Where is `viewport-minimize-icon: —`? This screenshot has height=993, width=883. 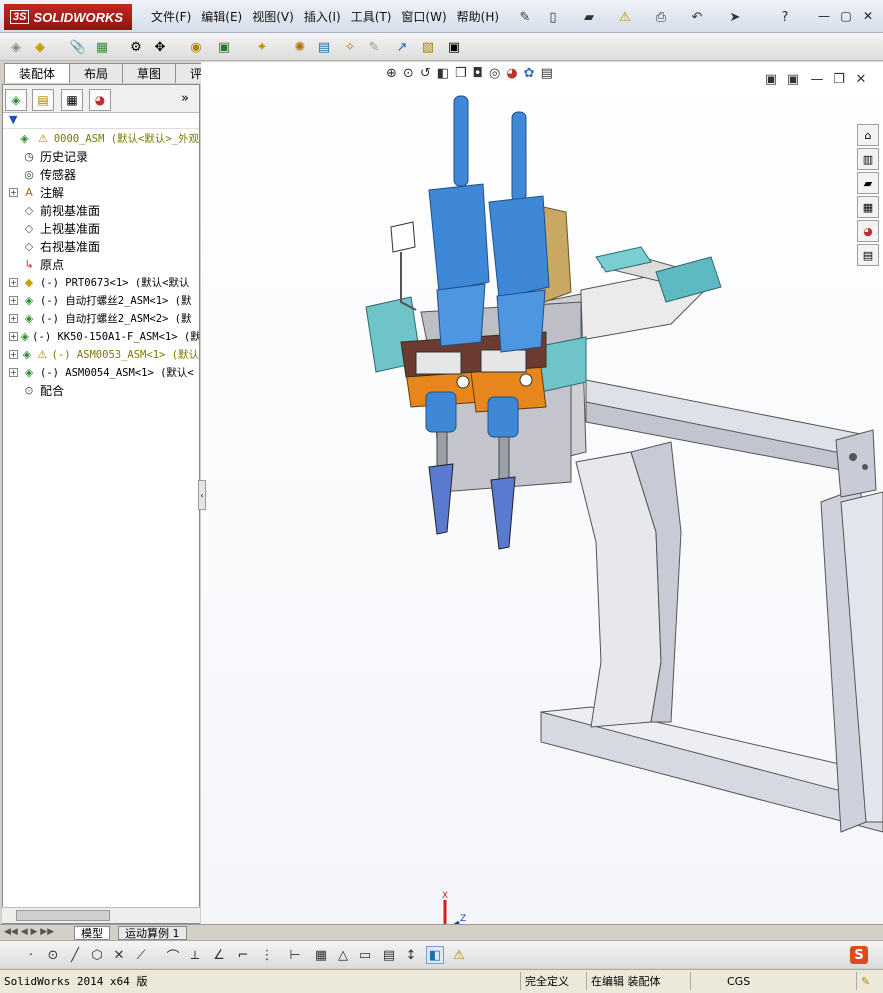
viewport-minimize-icon: — is located at coordinates (817, 79).